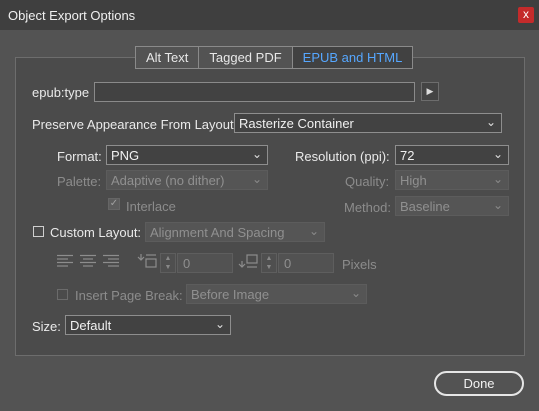 The image size is (539, 411). Describe the element at coordinates (61, 92) in the screenshot. I see `epub-type-label: epub:type` at that location.